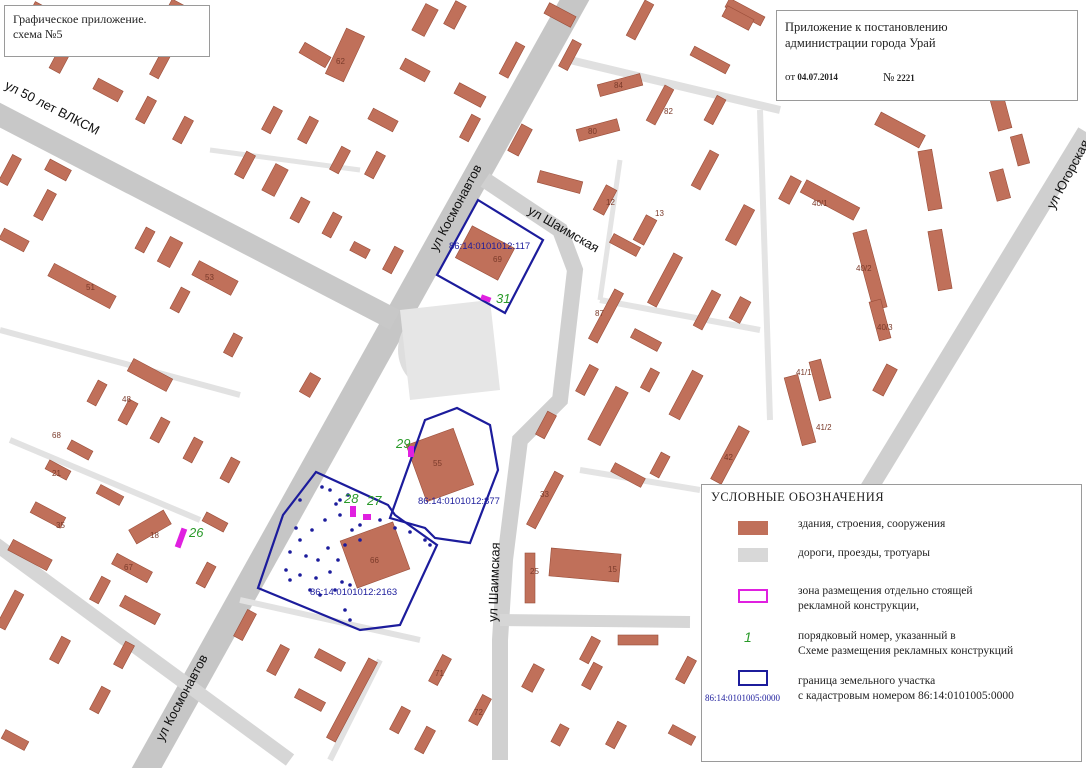 The image size is (1086, 768). What do you see at coordinates (867, 681) in the screenshot?
I see `legend-parcel-line-1: граница земельного участка` at bounding box center [867, 681].